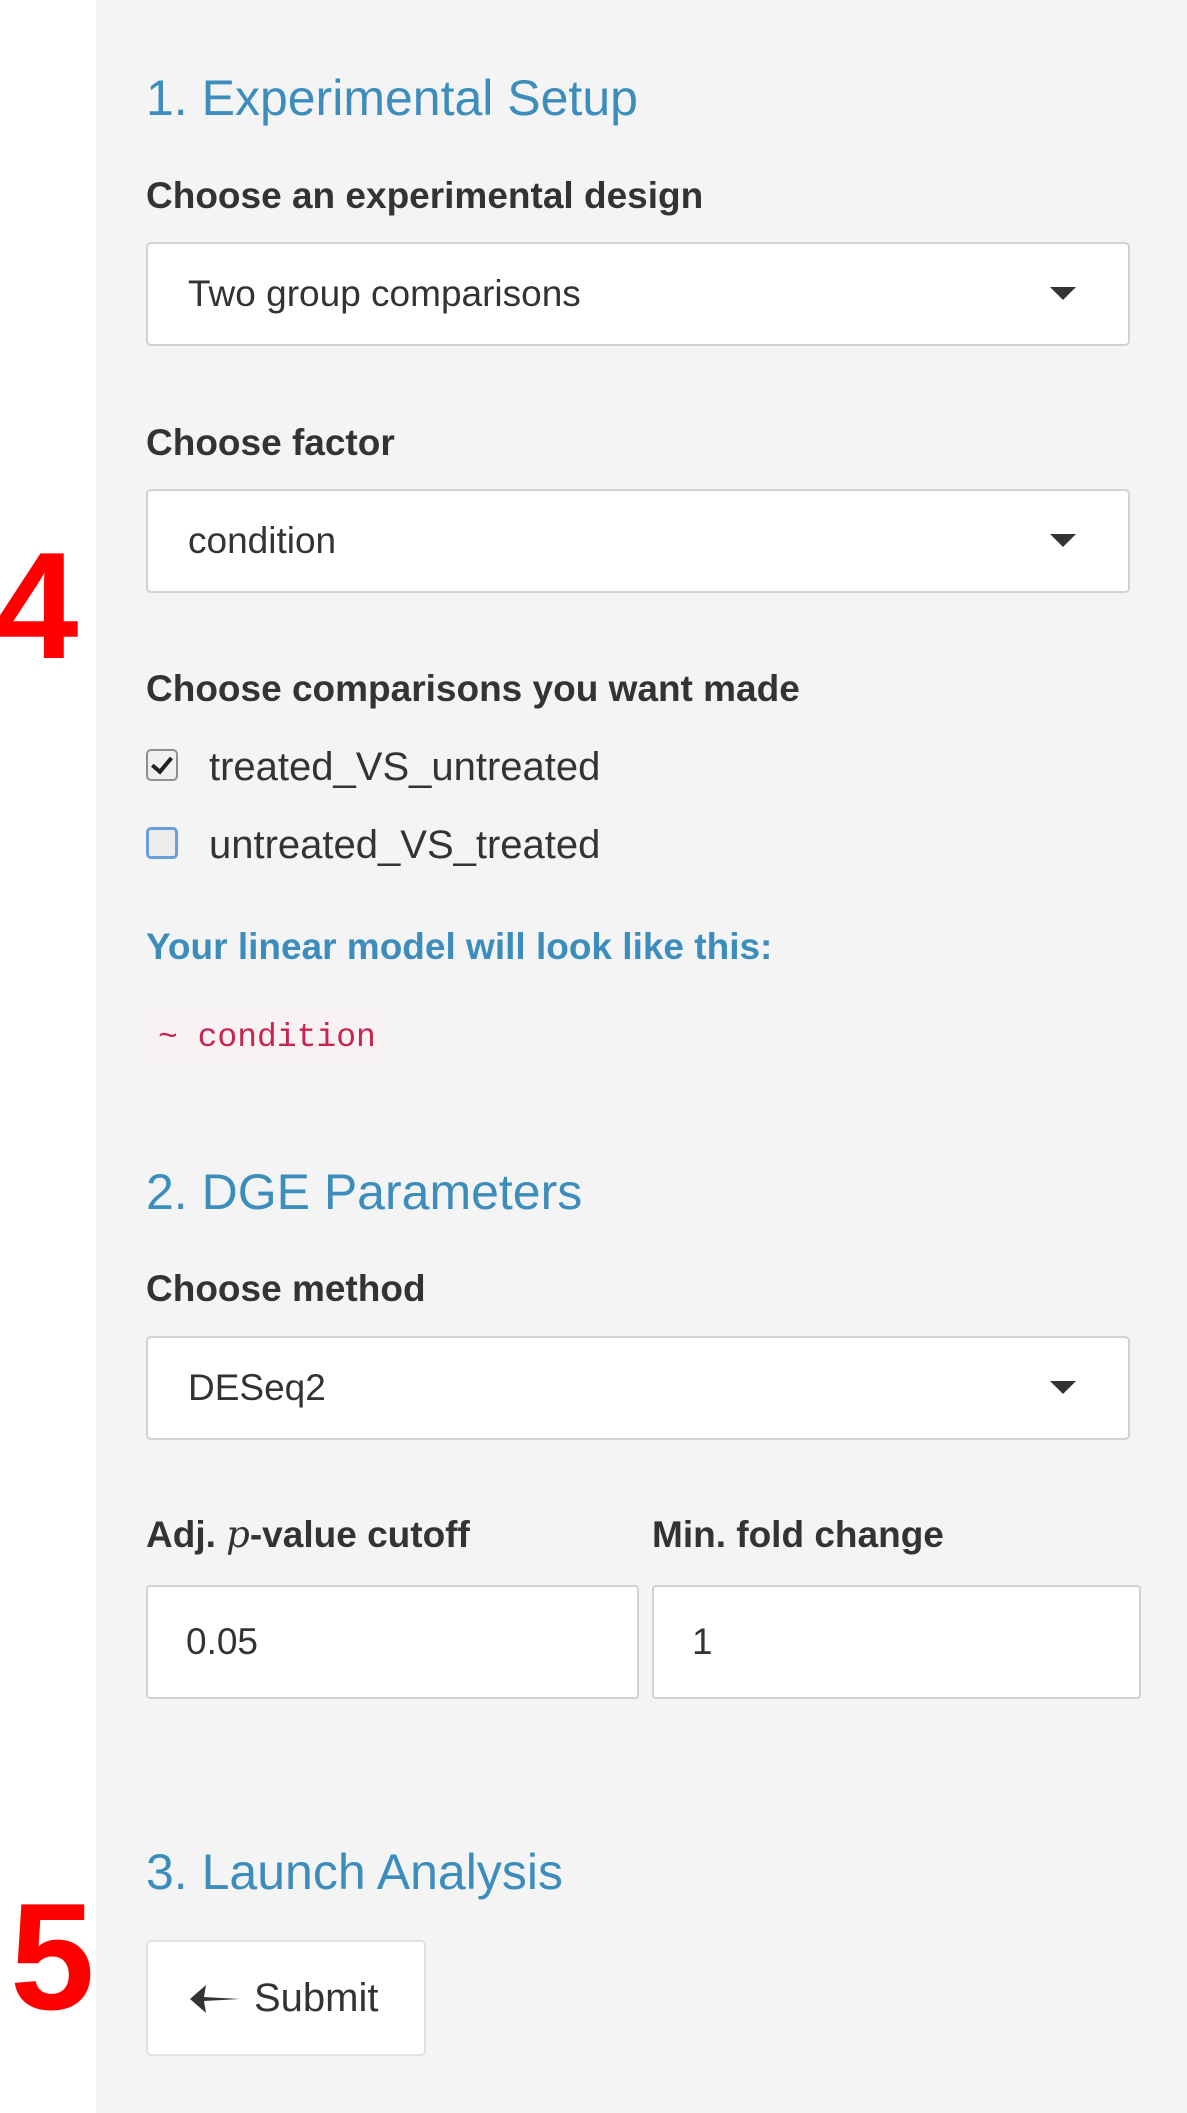 The image size is (1187, 2113). I want to click on checkbox-checked, so click(162, 765).